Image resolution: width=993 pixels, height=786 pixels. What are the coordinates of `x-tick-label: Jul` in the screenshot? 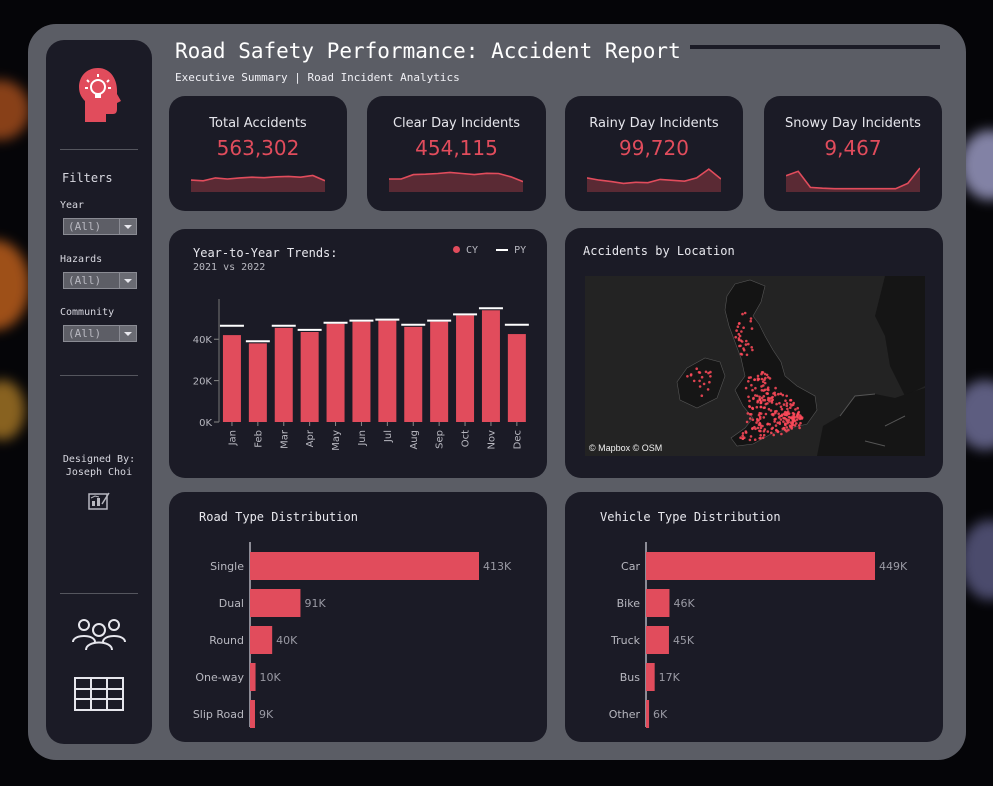 It's located at (388, 436).